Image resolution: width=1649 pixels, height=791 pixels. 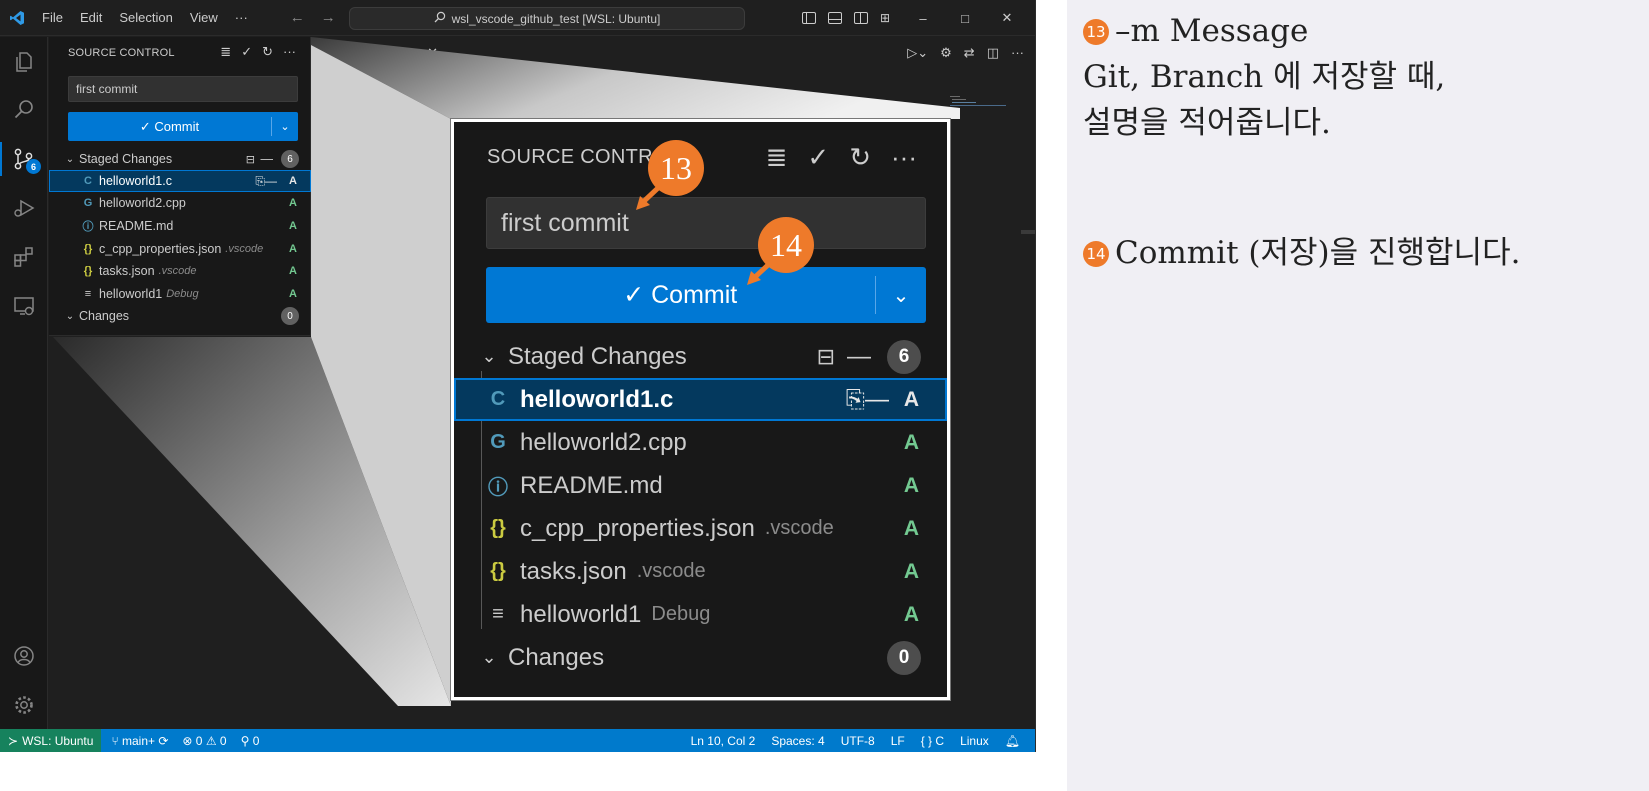 I want to click on toggle-primary-sidebar-icon, so click(x=808, y=18).